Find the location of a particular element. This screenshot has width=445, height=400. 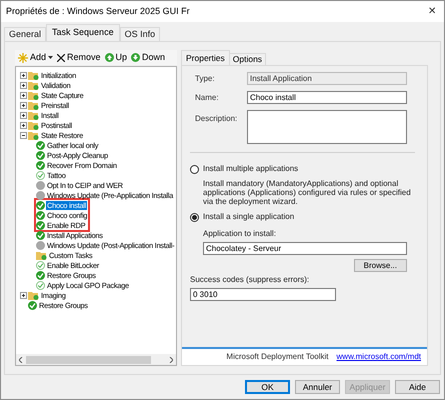

footer-link: www.microsoft.com/mdt is located at coordinates (378, 357).